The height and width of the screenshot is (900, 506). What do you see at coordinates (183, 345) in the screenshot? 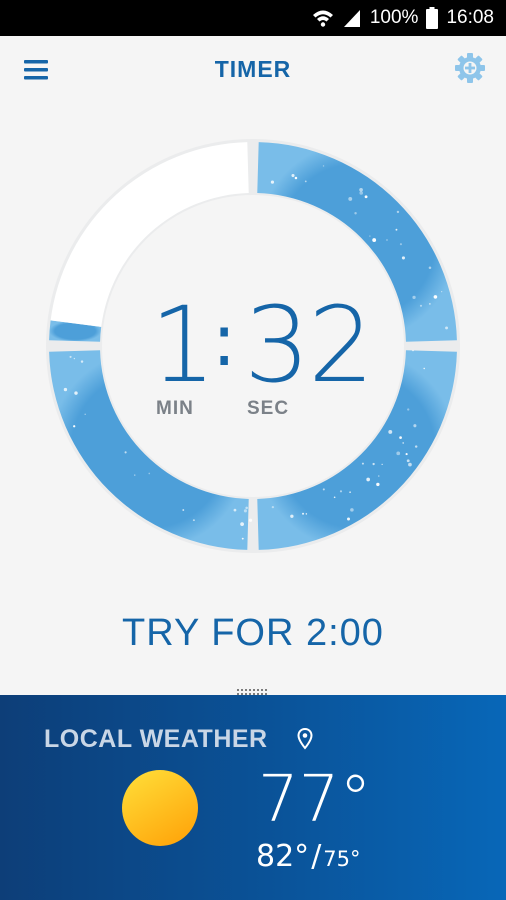
I see `minutes-value: 1` at bounding box center [183, 345].